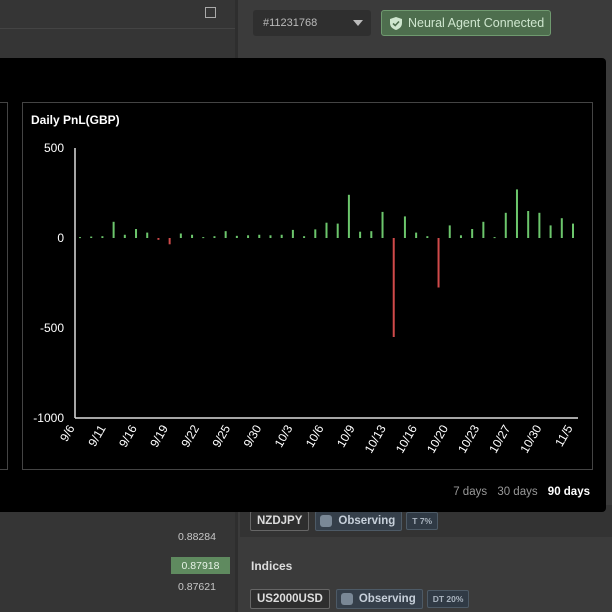  I want to click on x-tick-label: 10/6, so click(315, 436).